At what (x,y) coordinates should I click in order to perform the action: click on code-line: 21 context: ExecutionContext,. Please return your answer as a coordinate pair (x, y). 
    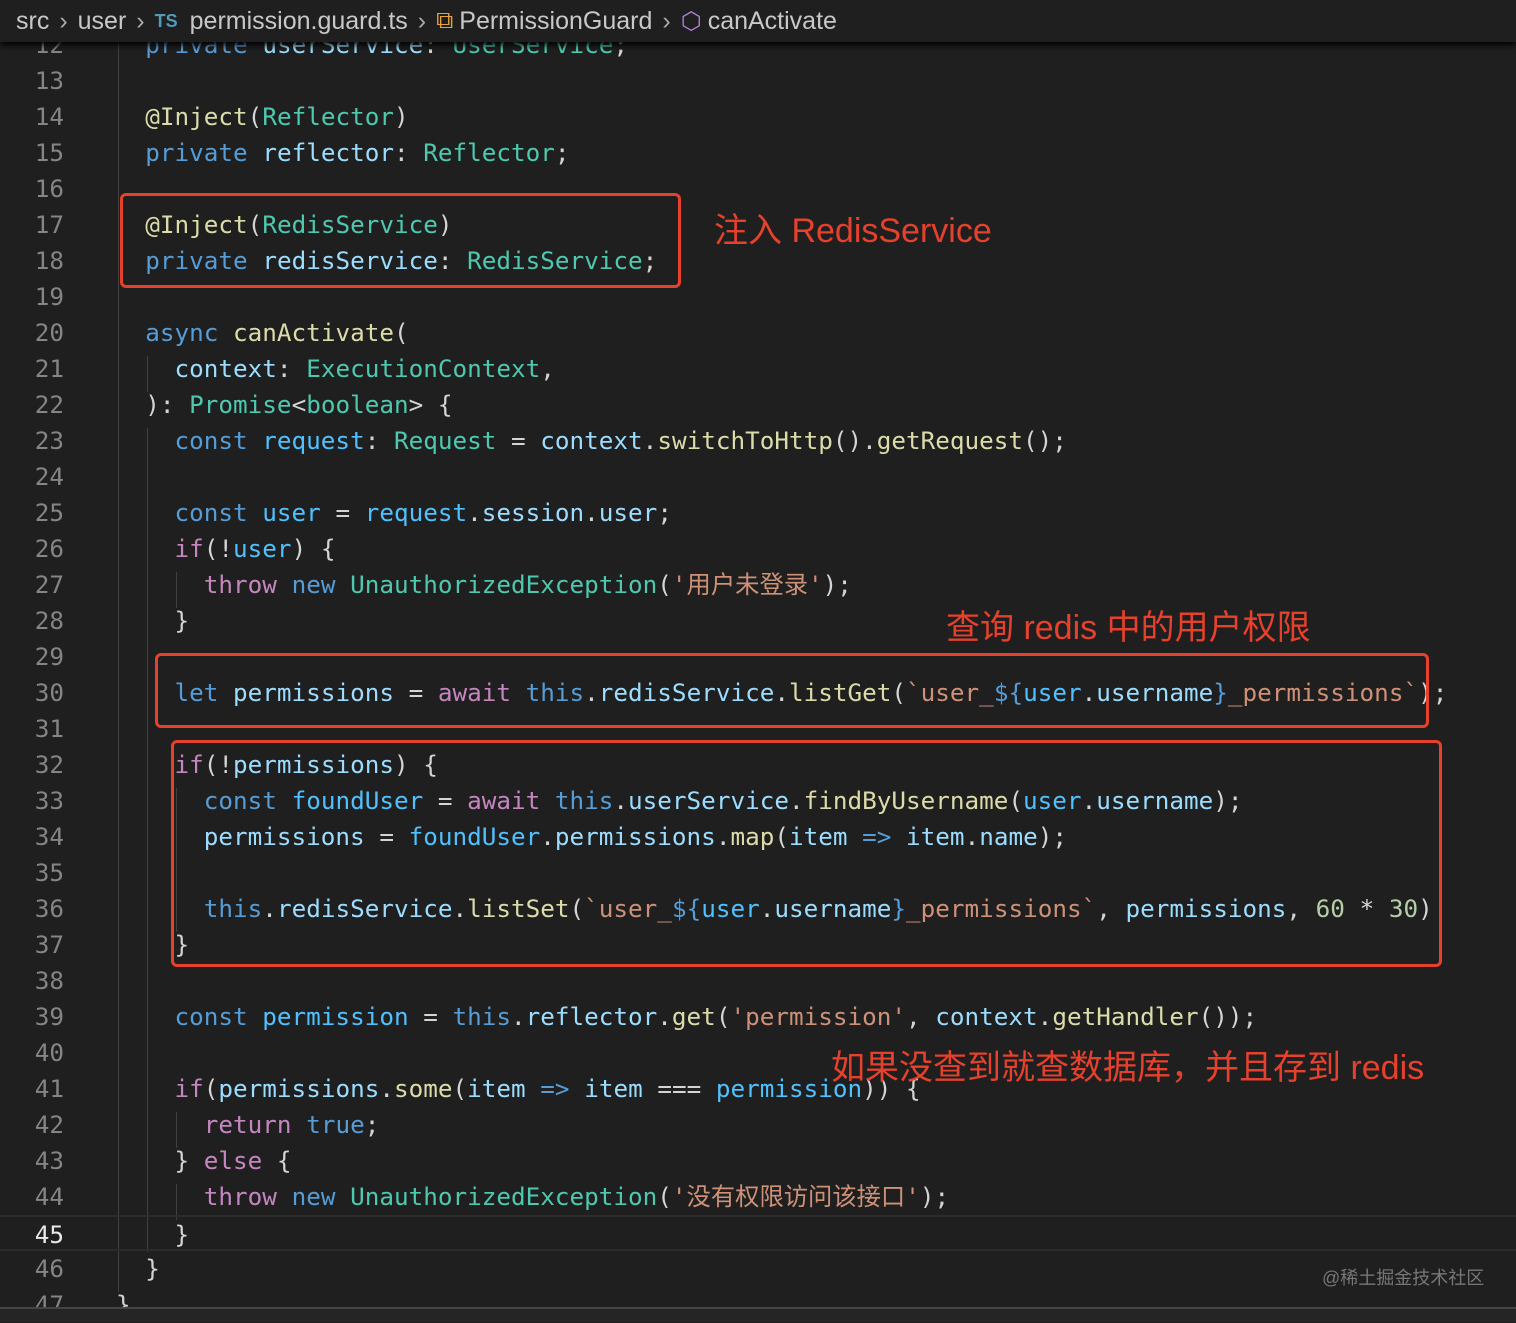
    Looking at the image, I should click on (758, 369).